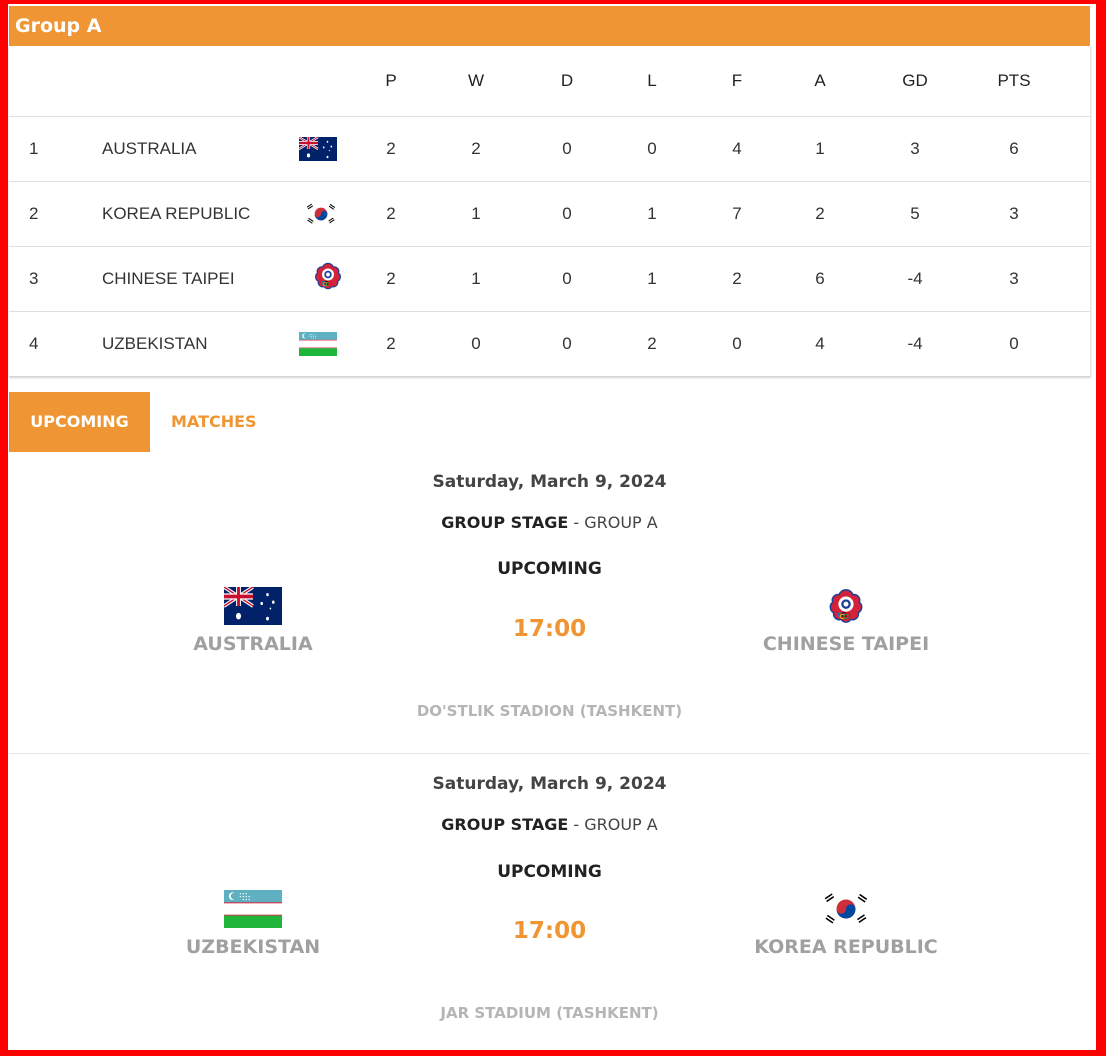 This screenshot has width=1106, height=1056. What do you see at coordinates (476, 343) in the screenshot?
I see `stat-w: 0` at bounding box center [476, 343].